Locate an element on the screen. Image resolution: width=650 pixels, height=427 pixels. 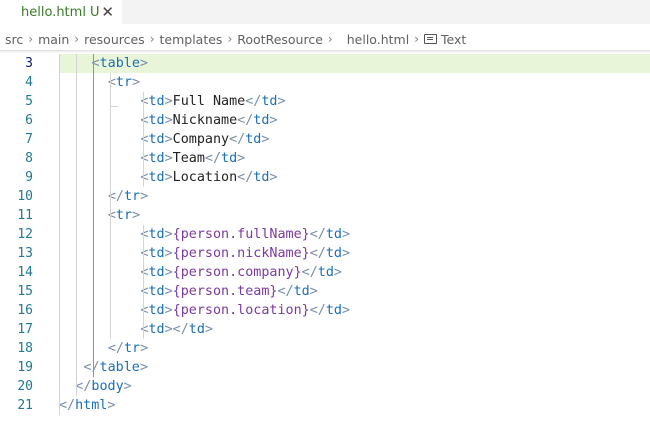
code-line: 14 <td>{person.company}</td> is located at coordinates (325, 272).